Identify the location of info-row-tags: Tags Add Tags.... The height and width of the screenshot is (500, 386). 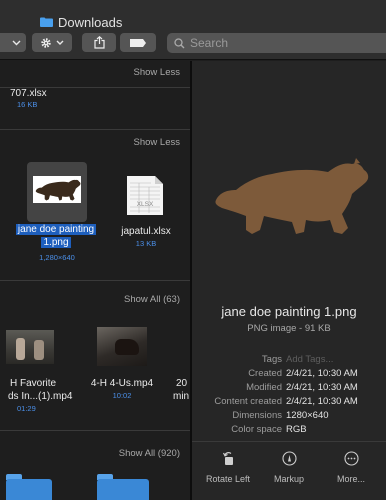
(289, 360).